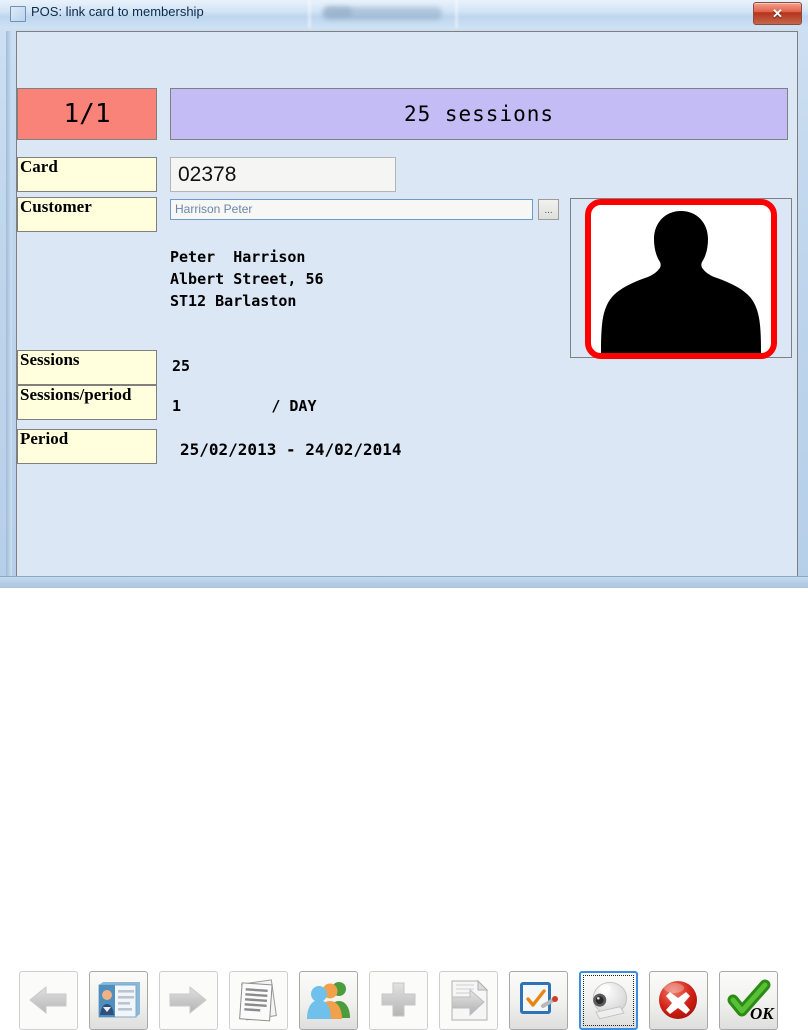 The height and width of the screenshot is (1030, 808). What do you see at coordinates (244, 406) in the screenshot?
I see `sessions-per-period-value: 1 / DAY` at bounding box center [244, 406].